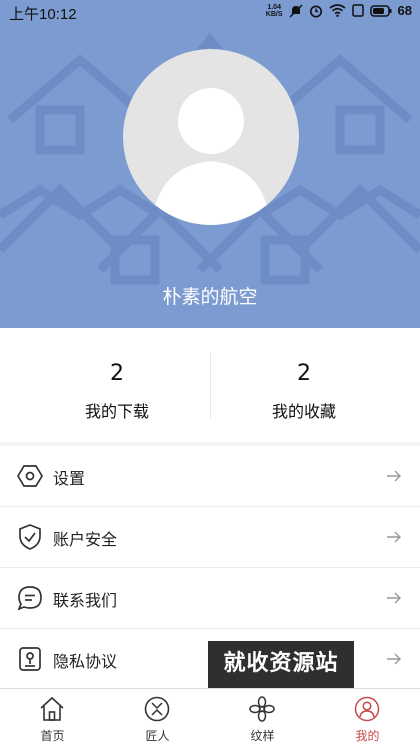 This screenshot has height=747, width=420. I want to click on menu-item-settings: 设置, so click(210, 476).